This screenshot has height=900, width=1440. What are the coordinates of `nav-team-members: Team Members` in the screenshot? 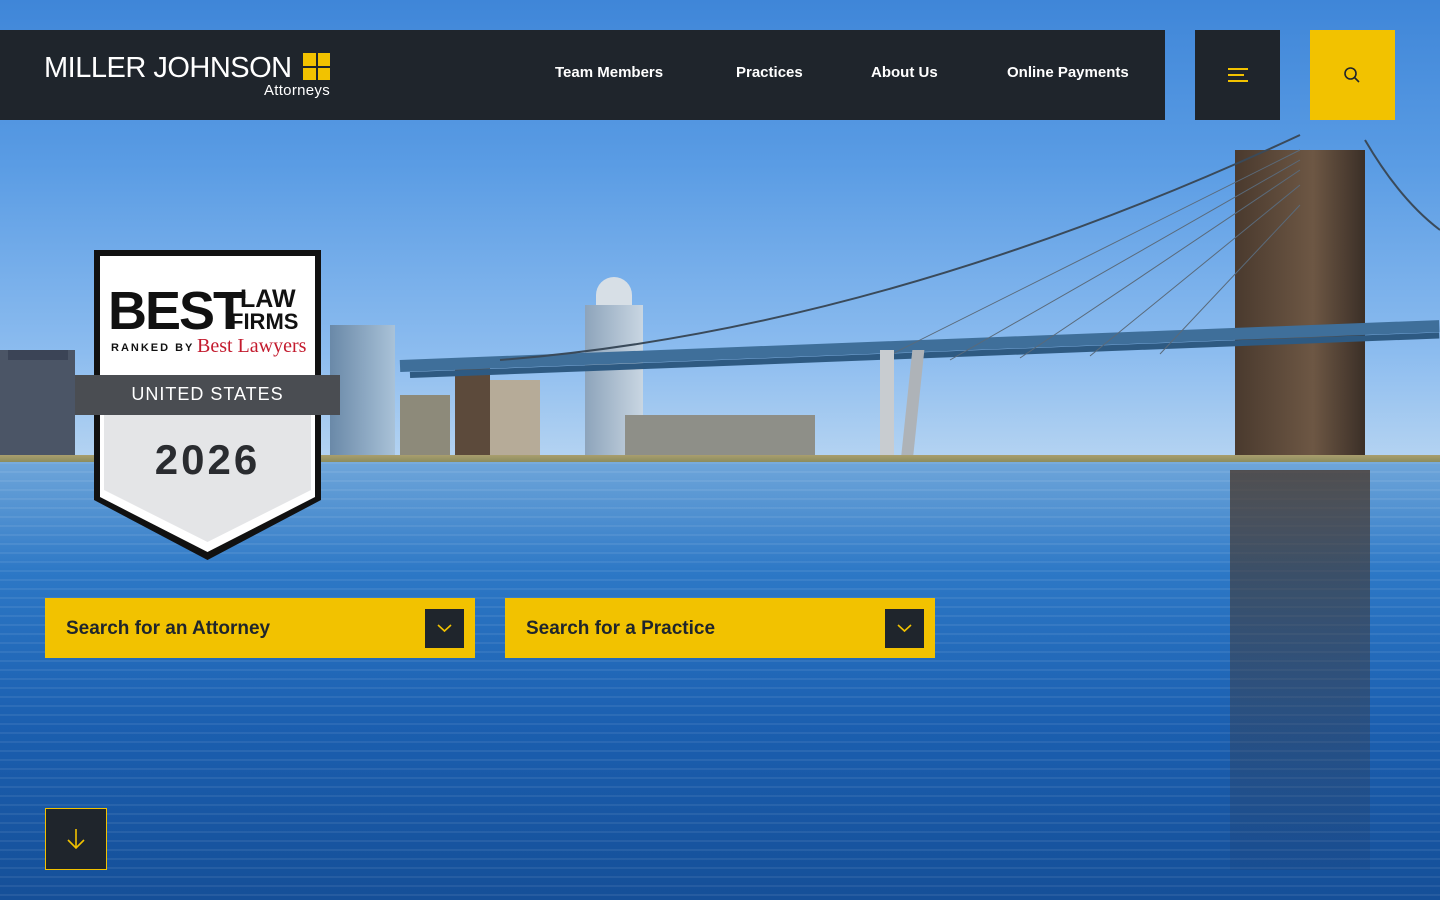 It's located at (609, 72).